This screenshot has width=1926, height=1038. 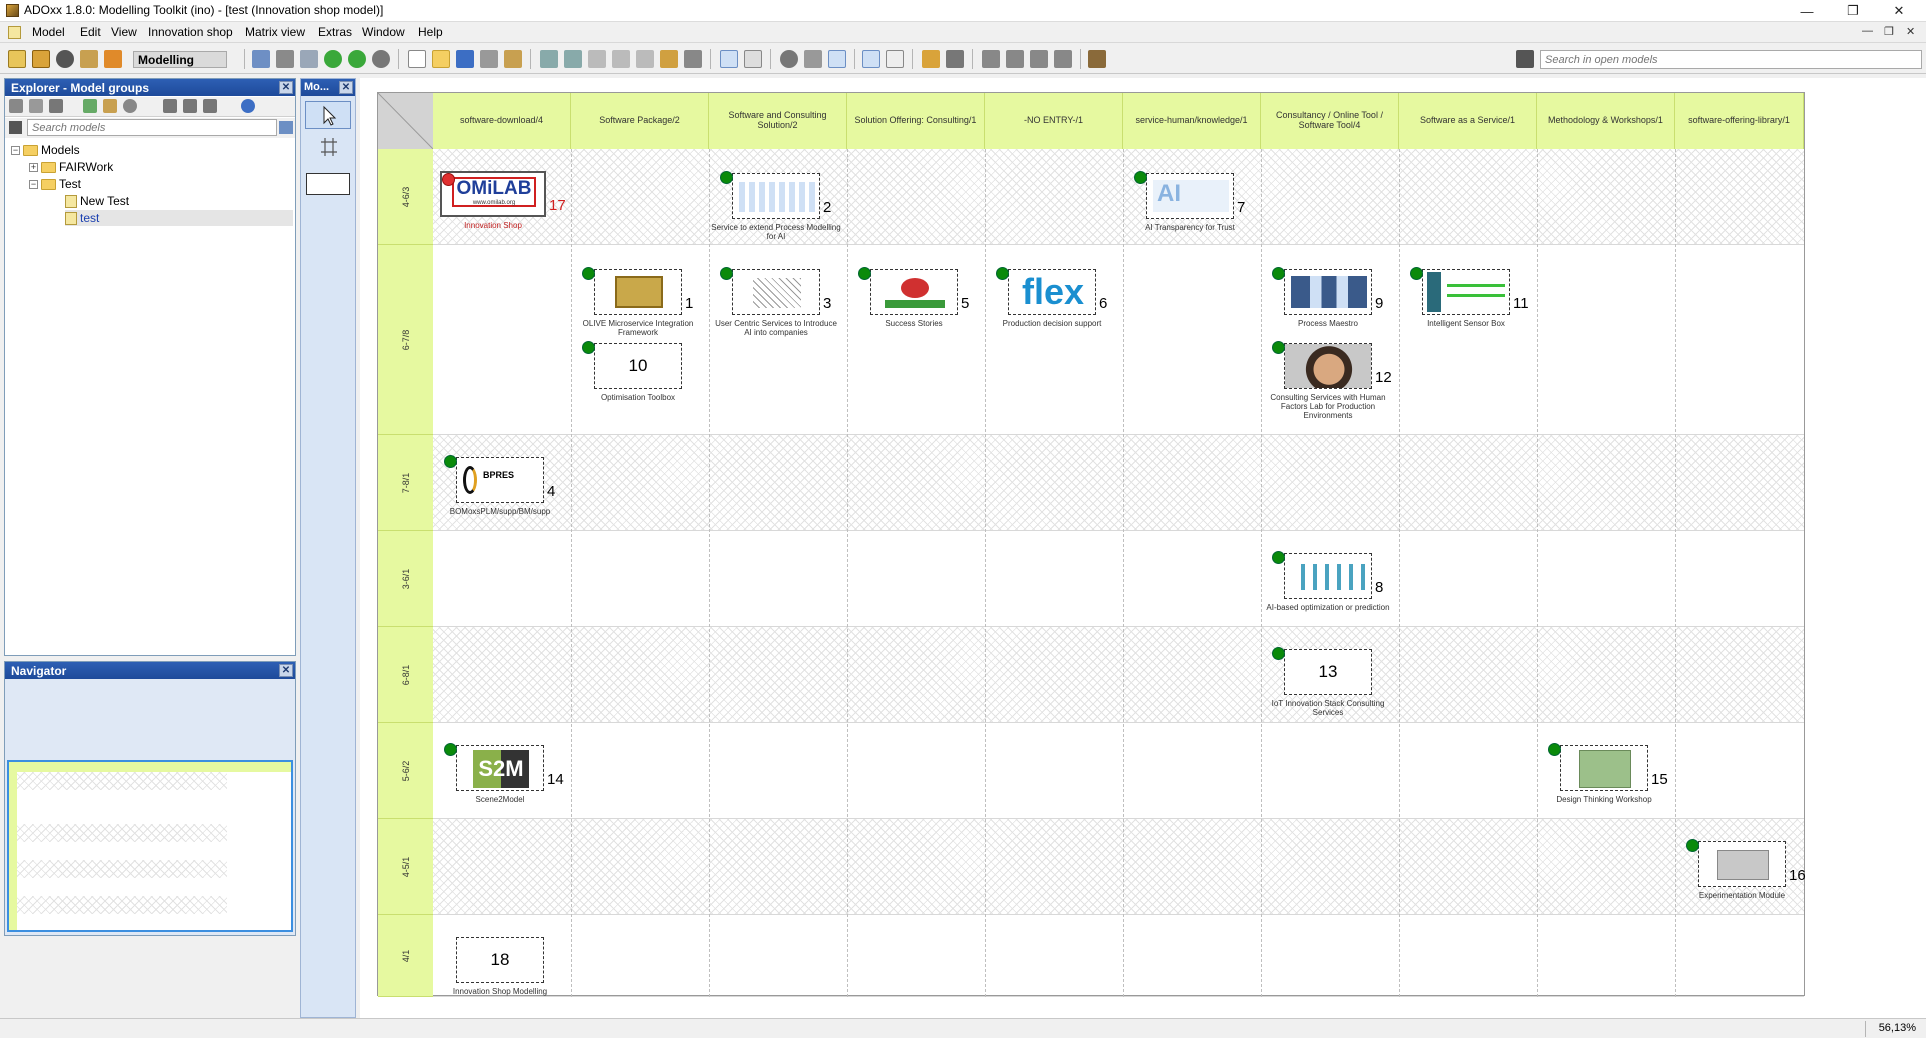 I want to click on export-icon, so click(x=513, y=59).